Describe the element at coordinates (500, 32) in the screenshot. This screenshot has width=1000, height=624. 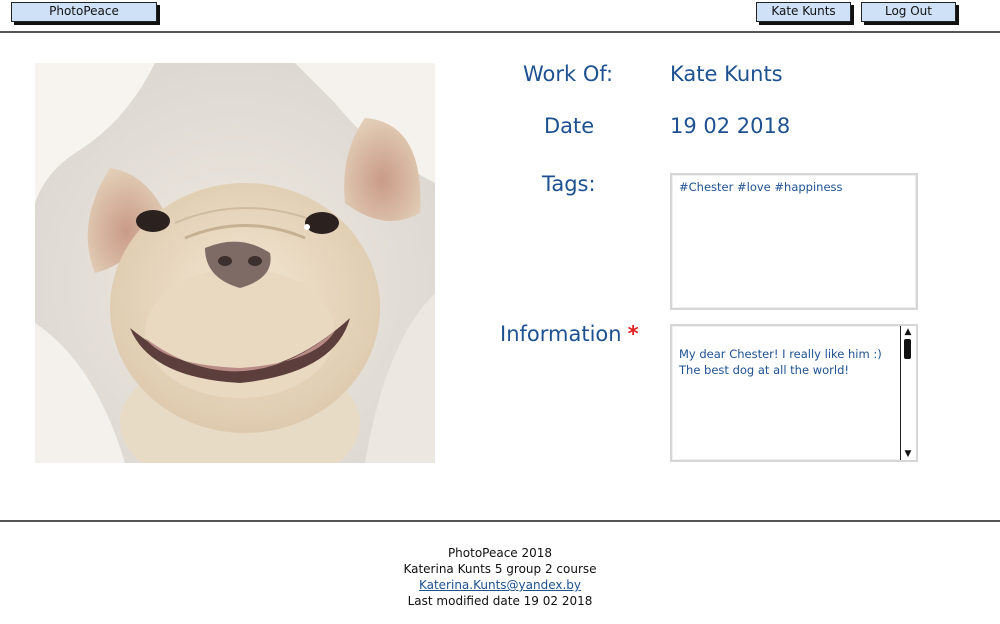
I see `header-divider` at that location.